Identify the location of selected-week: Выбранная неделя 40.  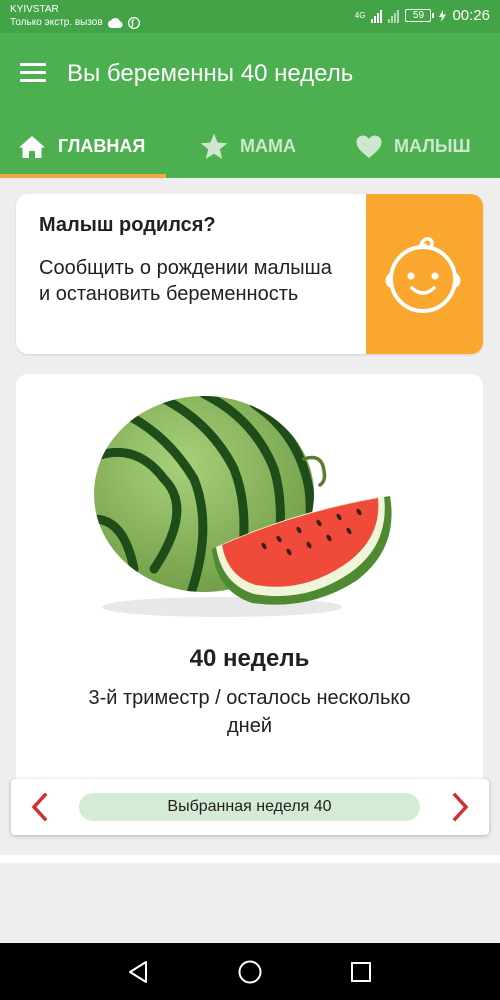
(249, 807).